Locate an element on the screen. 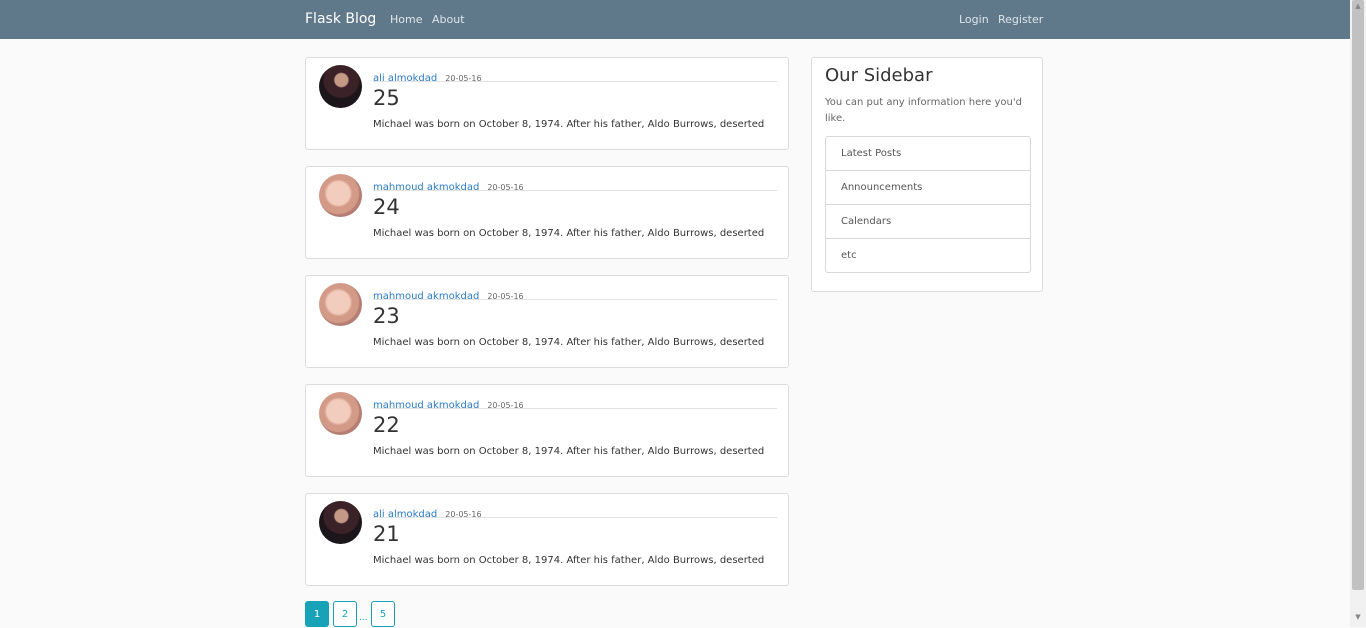 This screenshot has width=1366, height=628. post-title-link: 22 is located at coordinates (386, 425).